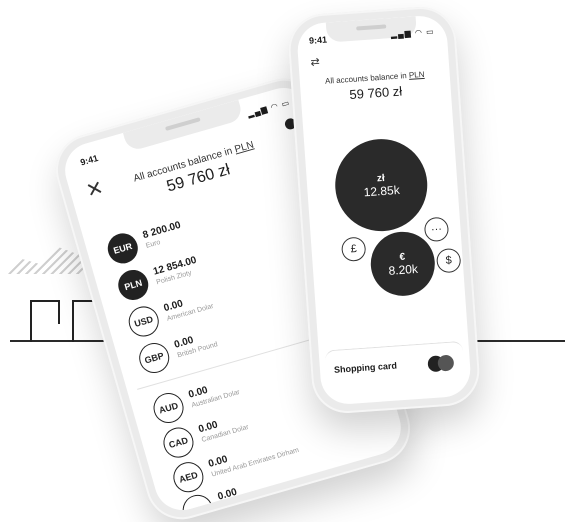 The height and width of the screenshot is (522, 585). Describe the element at coordinates (133, 285) in the screenshot. I see `currency-badge: PLN` at that location.